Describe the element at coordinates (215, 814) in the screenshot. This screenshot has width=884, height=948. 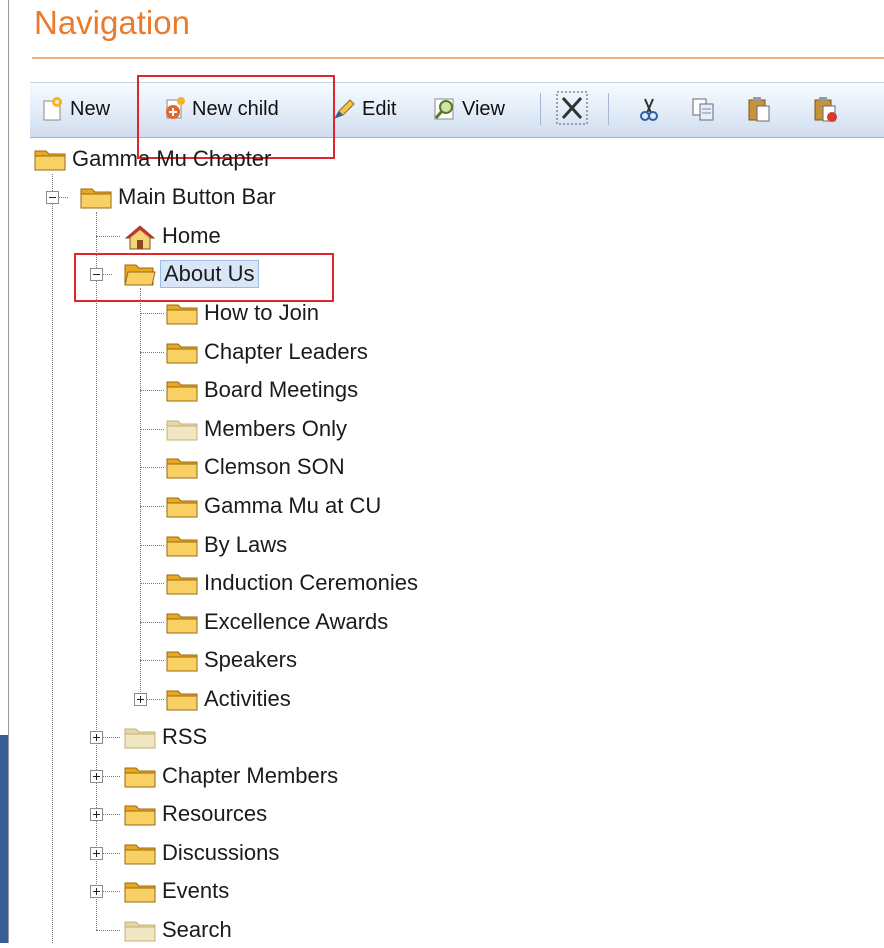
I see `tree-node-label: Resources` at that location.